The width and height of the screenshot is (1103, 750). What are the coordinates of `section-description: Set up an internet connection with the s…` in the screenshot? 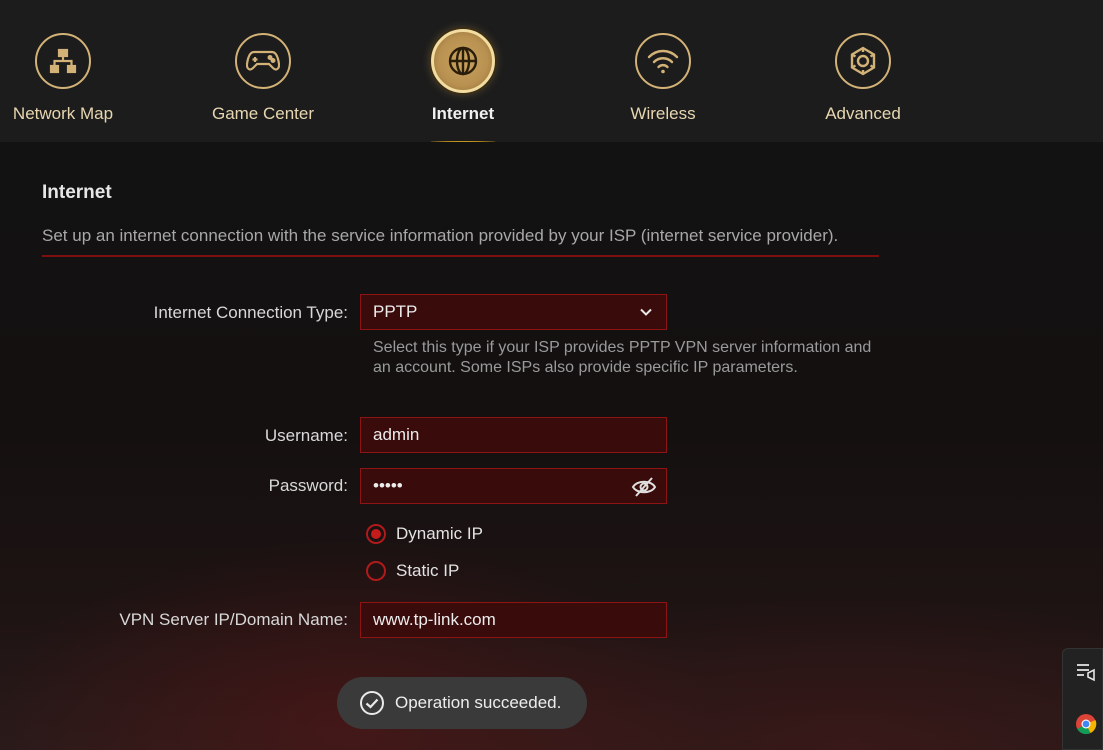 It's located at (440, 235).